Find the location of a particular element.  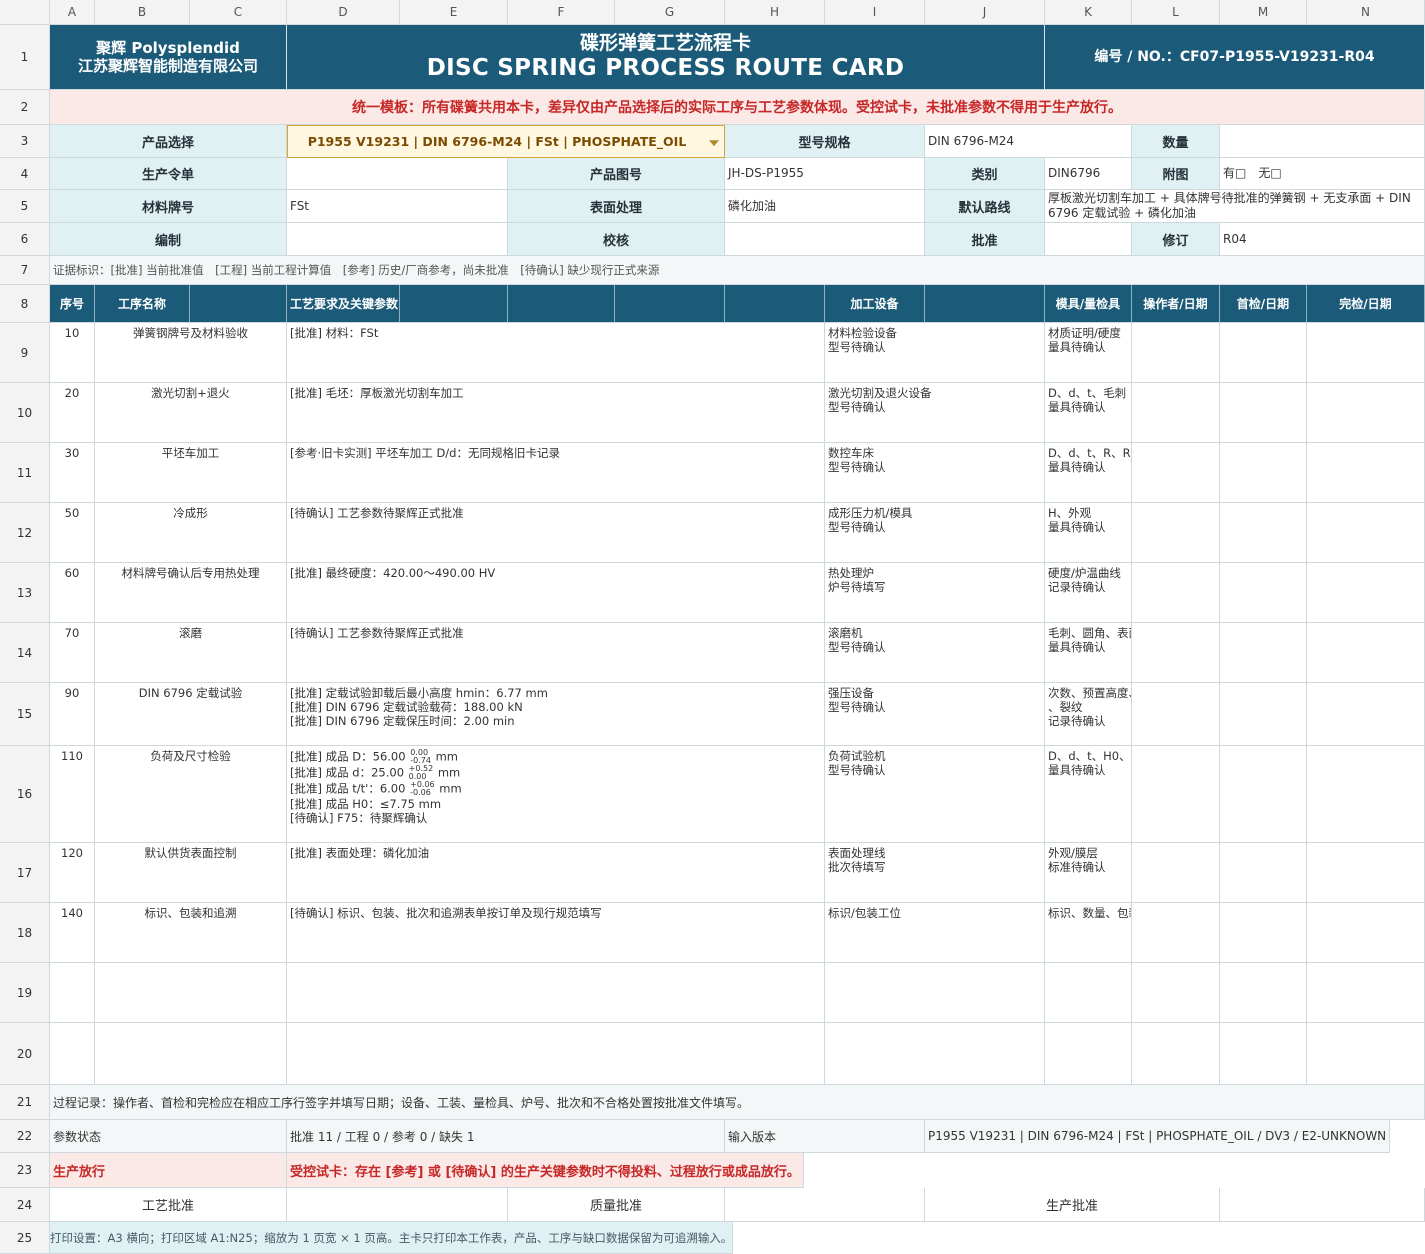

op-tooling-cell: D、d、t、R、Ra 量具待确认 is located at coordinates (1088, 473).